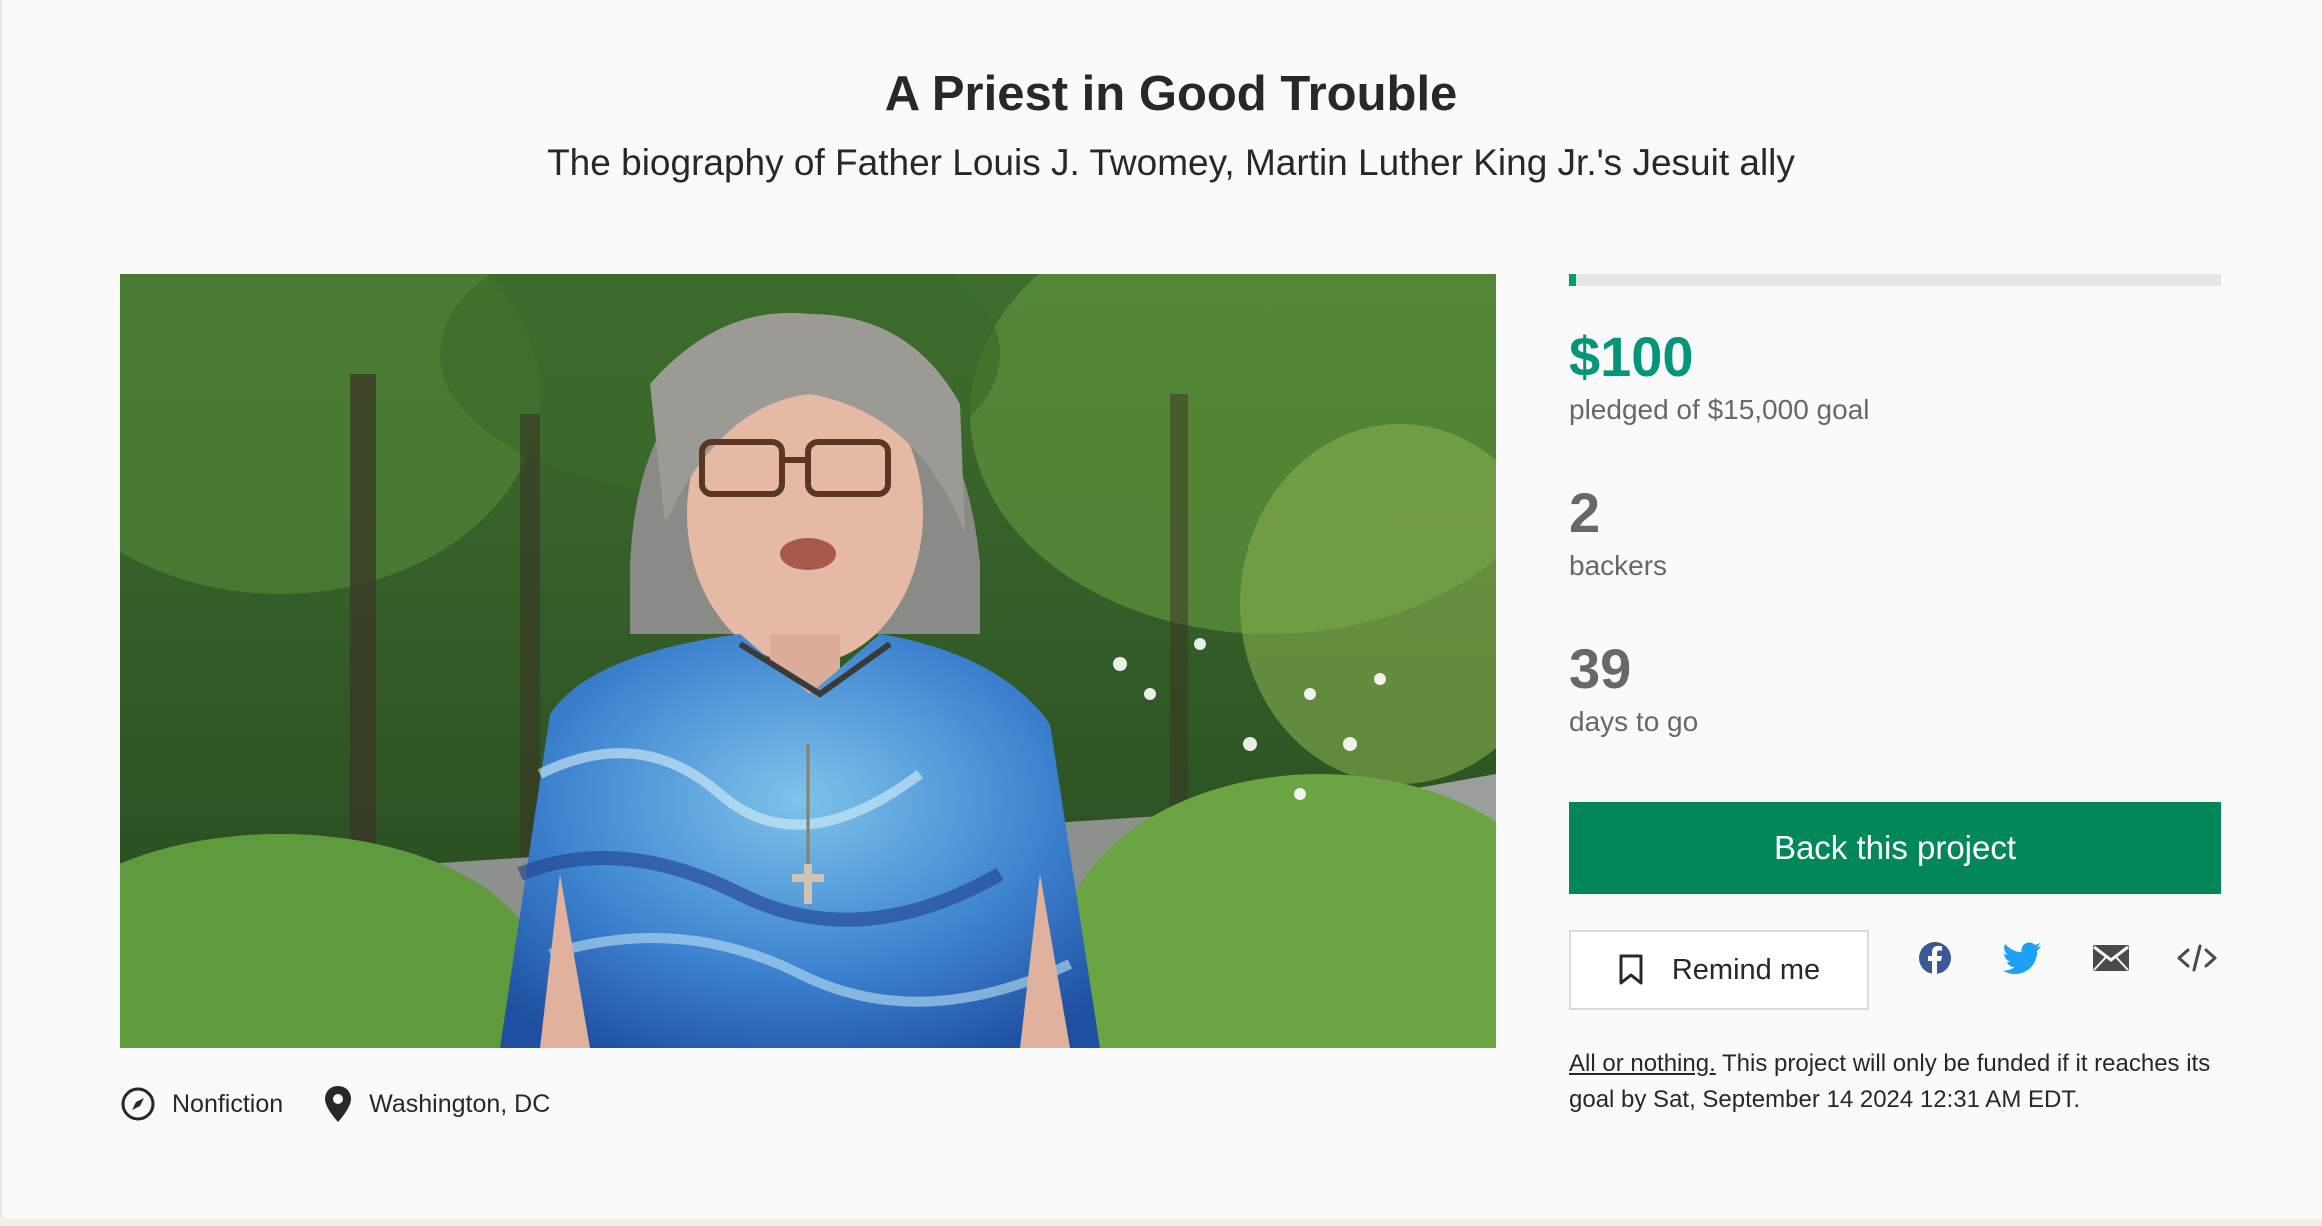  What do you see at coordinates (1171, 94) in the screenshot?
I see `project-title: A Priest in Good Trouble` at bounding box center [1171, 94].